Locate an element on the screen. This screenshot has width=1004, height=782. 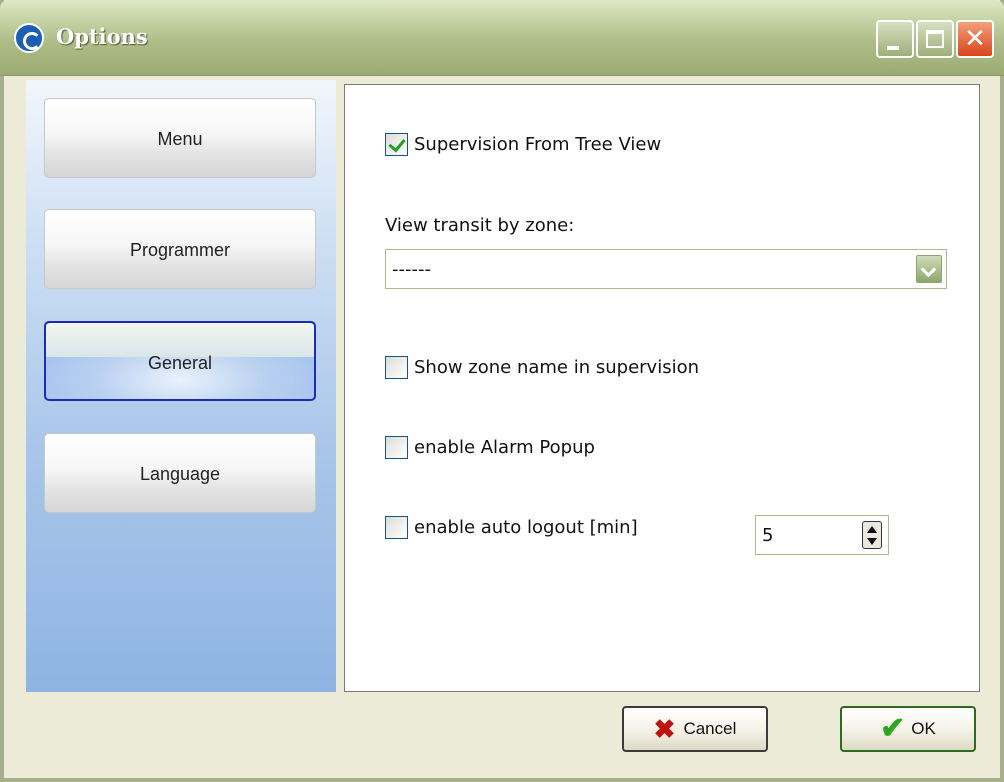
auto-logout-minutes-value: 5 is located at coordinates (767, 535).